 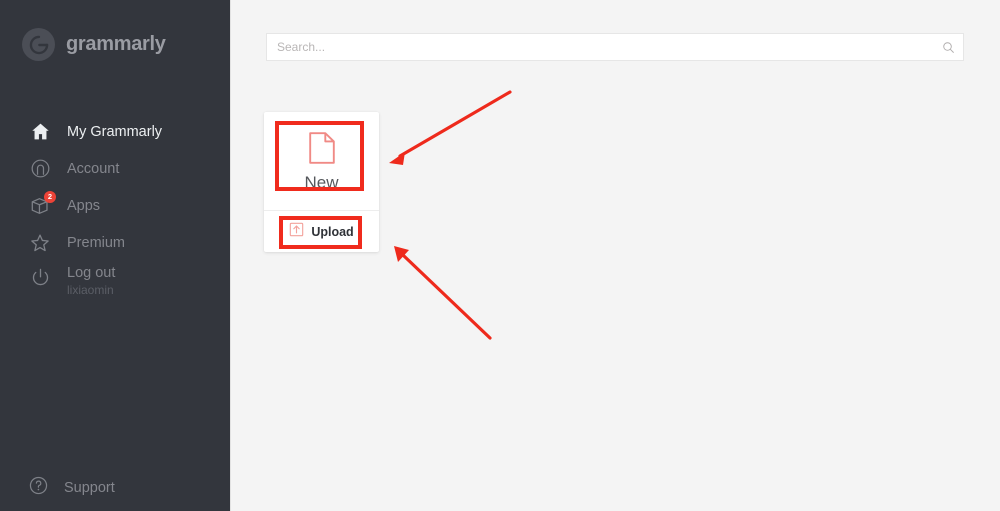 What do you see at coordinates (42, 204) in the screenshot?
I see `cube-box-icon: 2` at bounding box center [42, 204].